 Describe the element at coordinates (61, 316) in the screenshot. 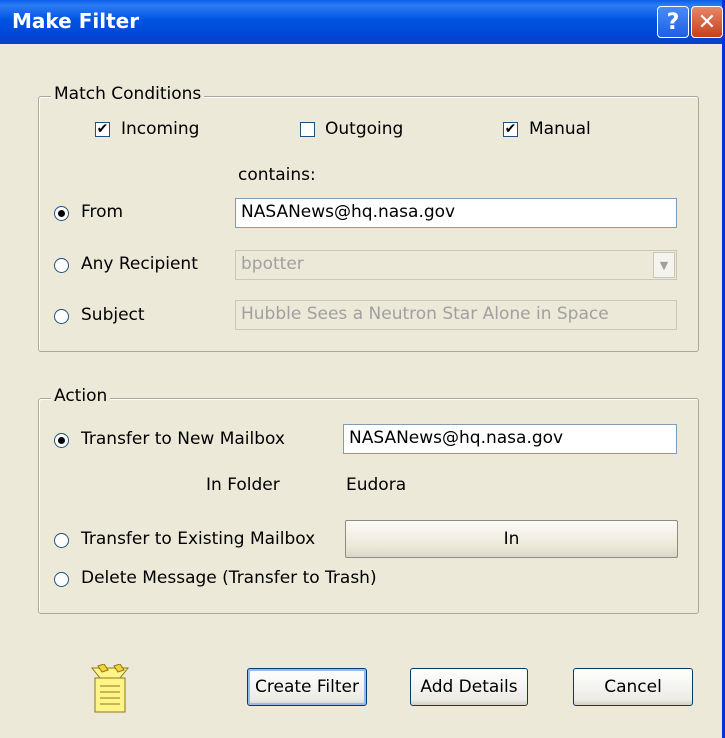

I see `subject-radio` at that location.